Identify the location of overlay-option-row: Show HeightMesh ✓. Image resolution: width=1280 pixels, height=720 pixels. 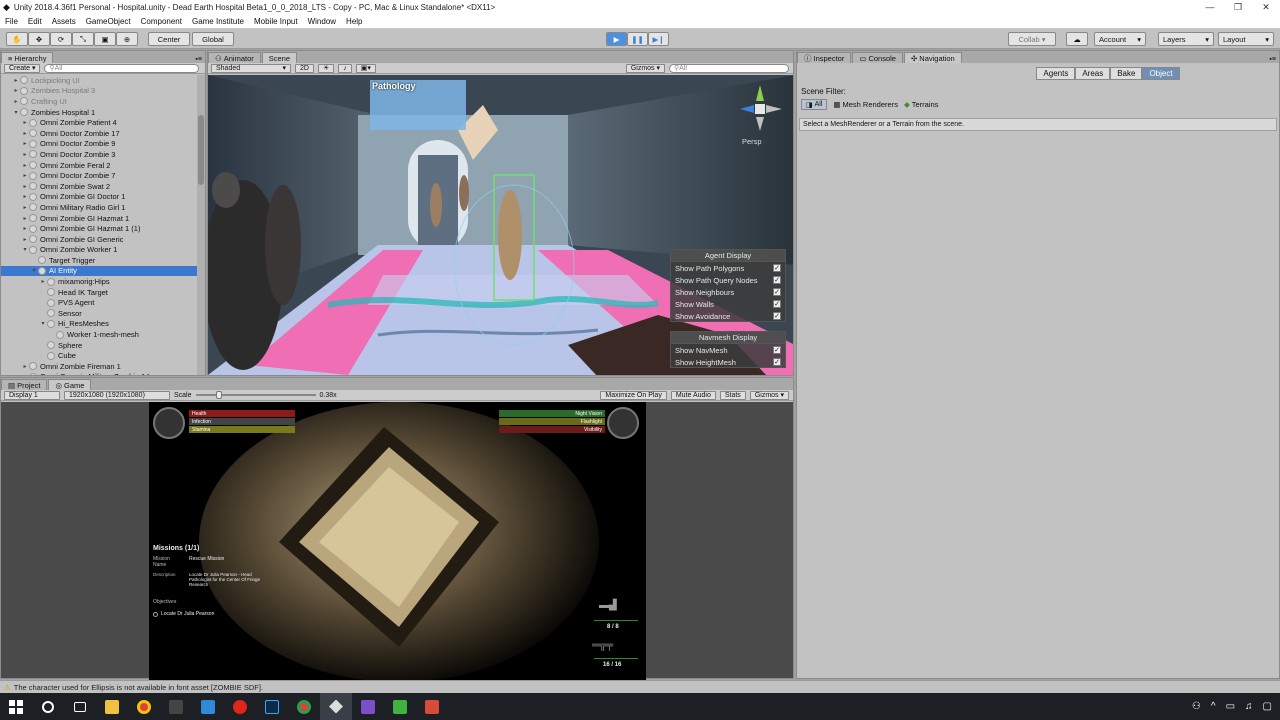
(728, 362).